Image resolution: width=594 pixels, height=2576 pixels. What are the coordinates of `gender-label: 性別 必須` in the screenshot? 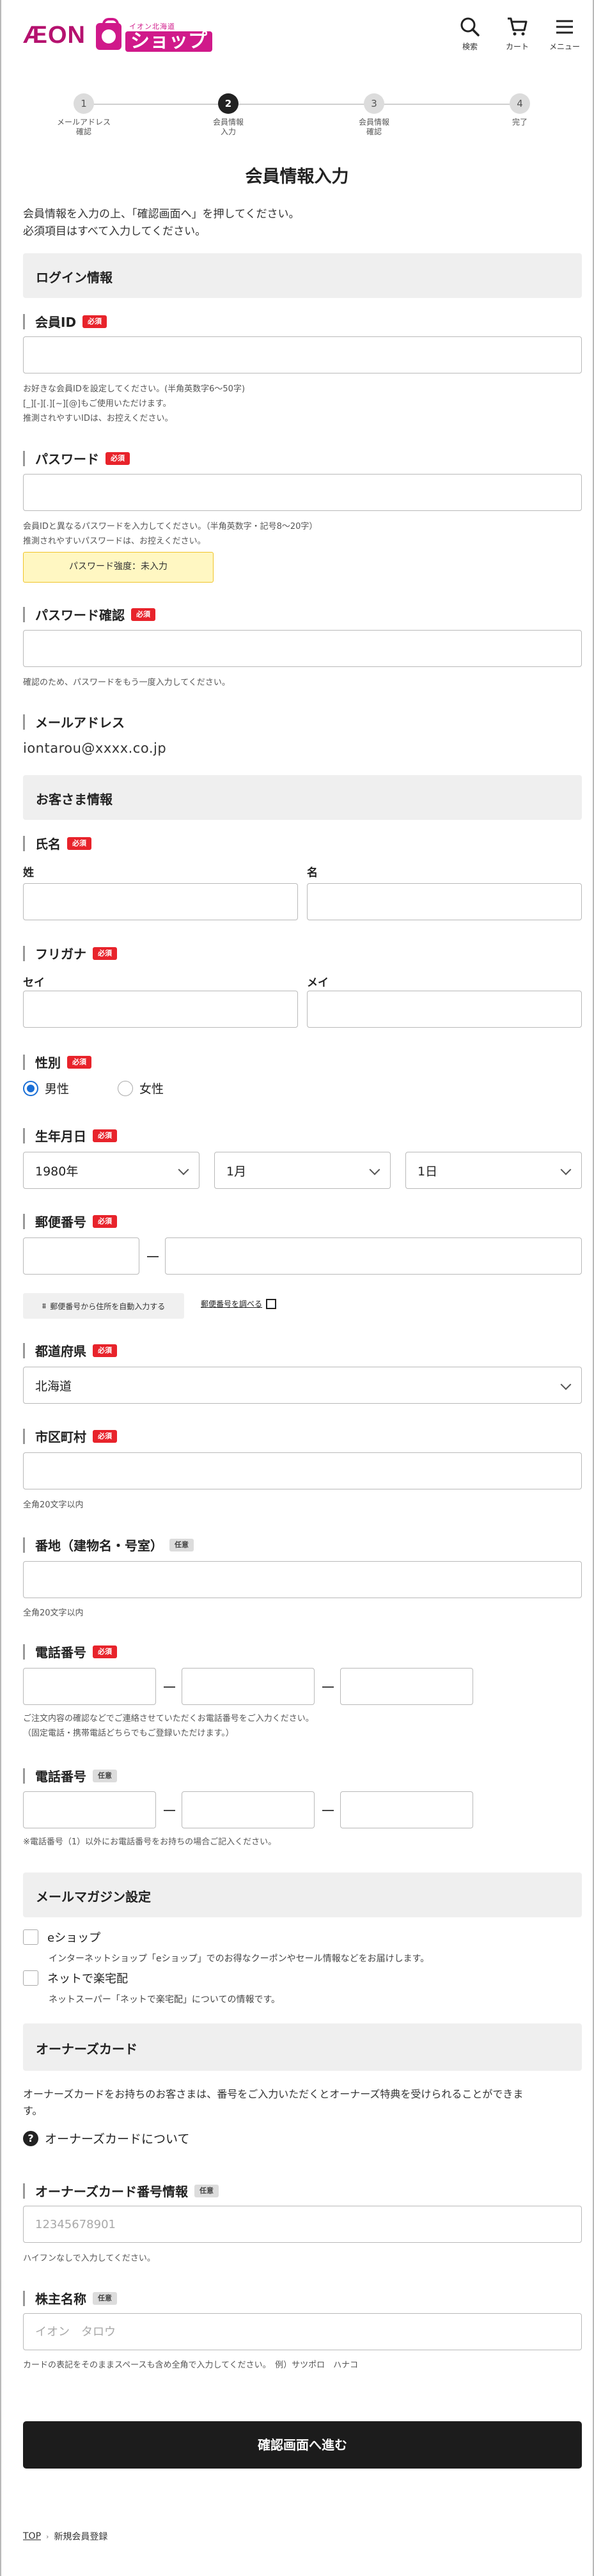 It's located at (57, 1062).